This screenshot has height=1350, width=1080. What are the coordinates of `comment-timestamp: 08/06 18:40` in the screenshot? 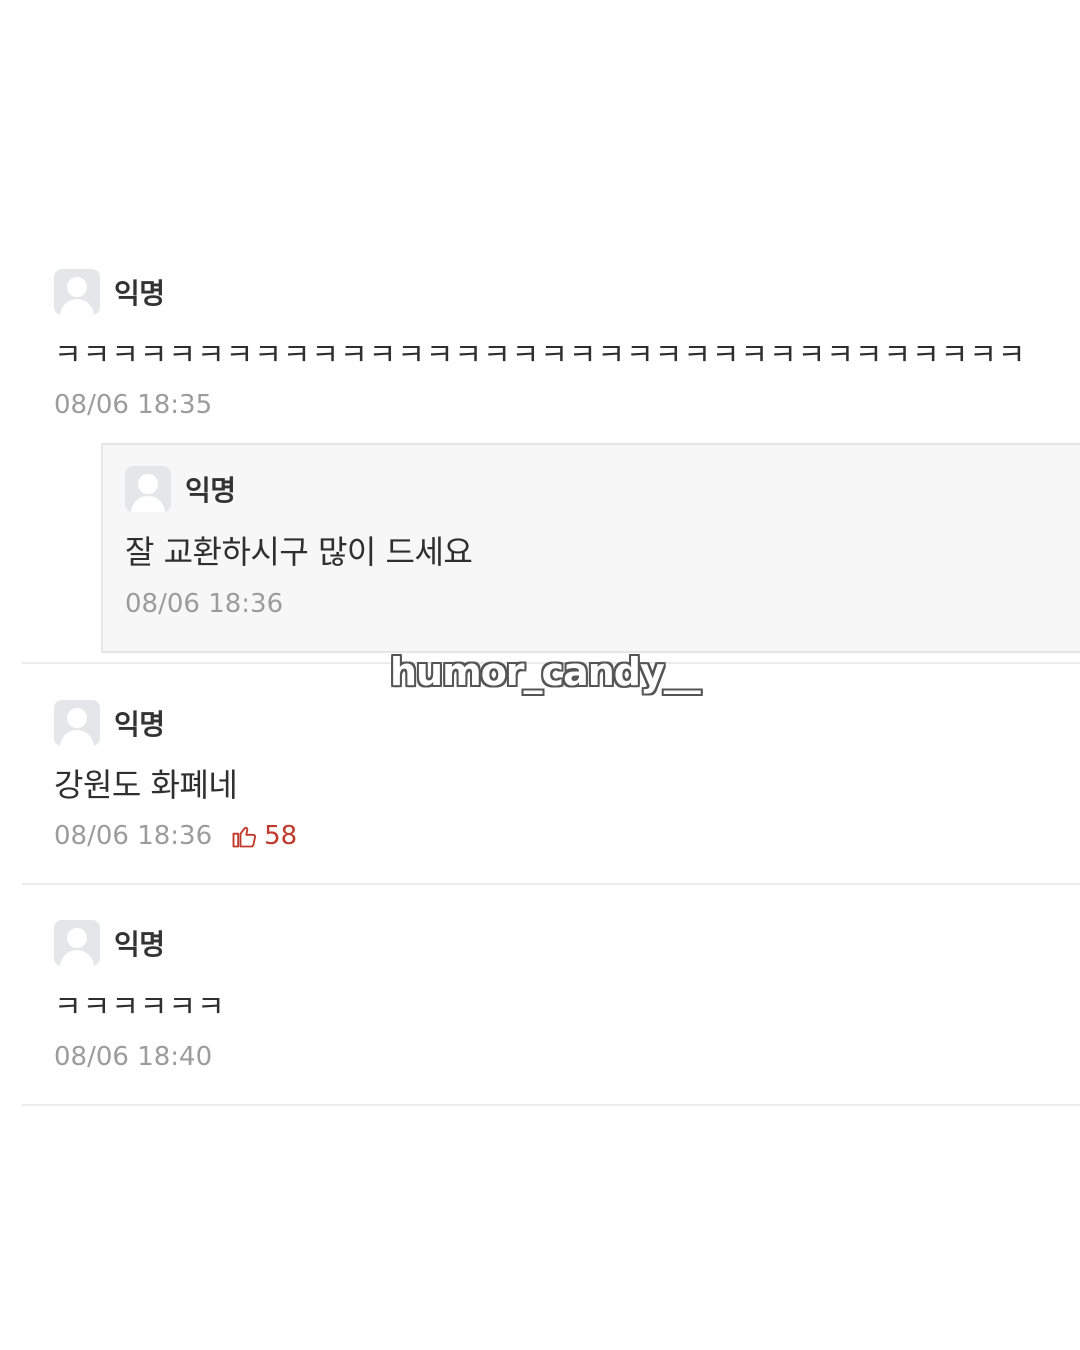 It's located at (133, 1057).